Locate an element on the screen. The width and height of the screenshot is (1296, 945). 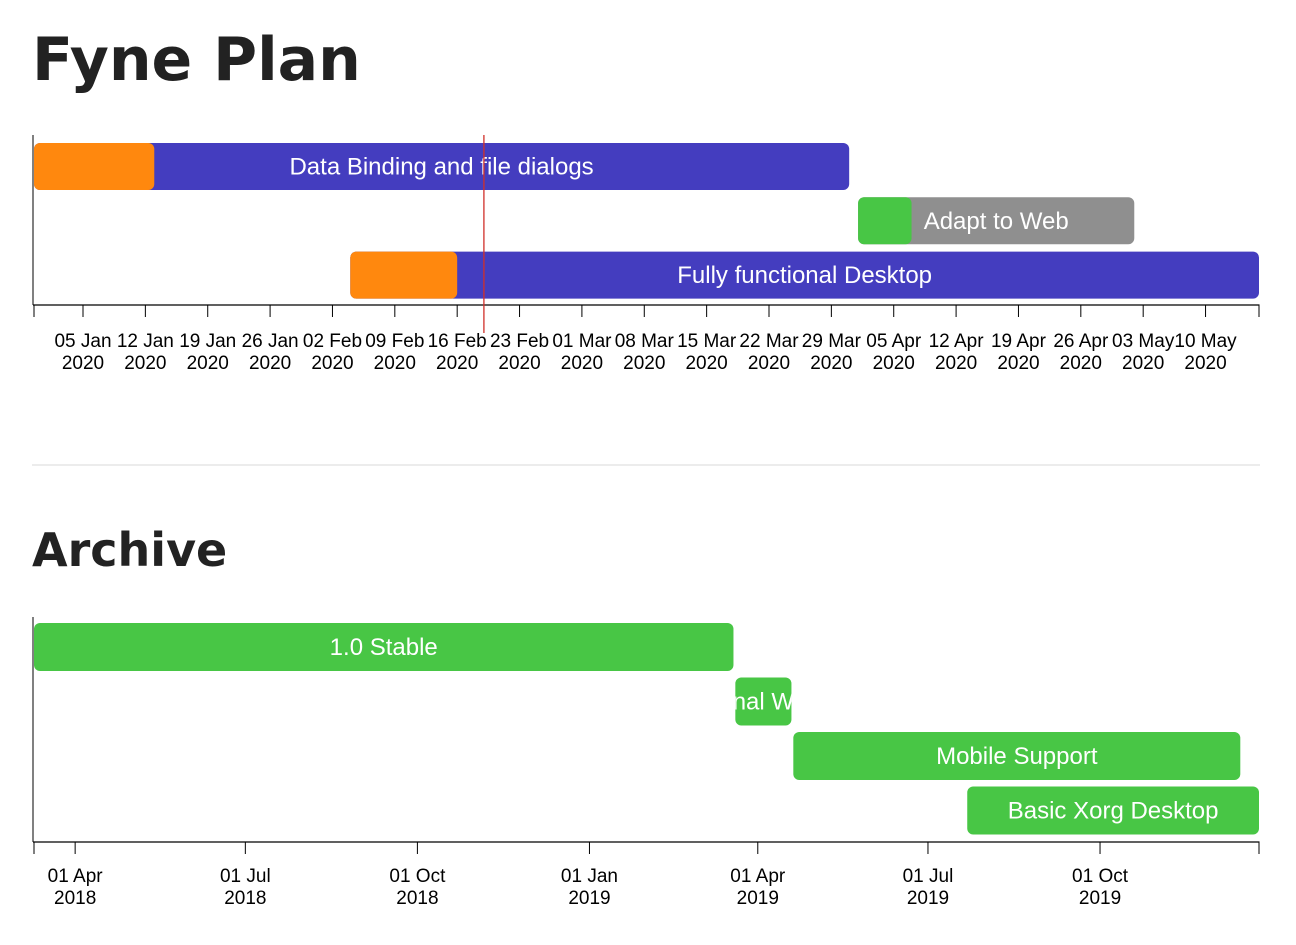
tick-label: 12 Jan is located at coordinates (145, 341).